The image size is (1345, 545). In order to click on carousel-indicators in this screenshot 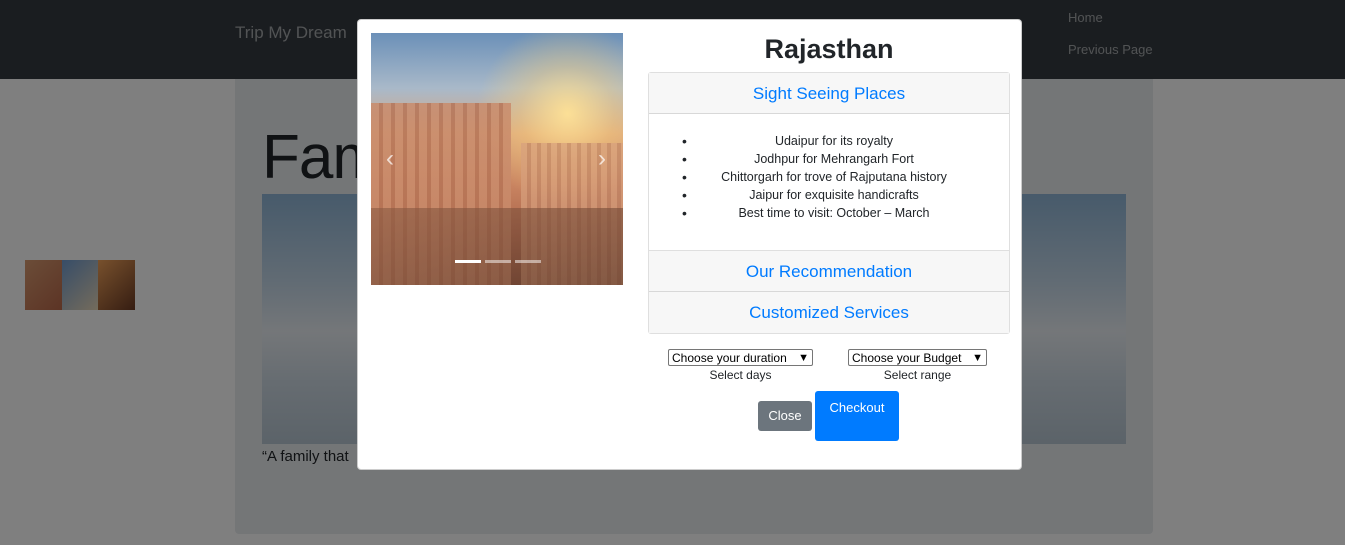, I will do `click(498, 261)`.